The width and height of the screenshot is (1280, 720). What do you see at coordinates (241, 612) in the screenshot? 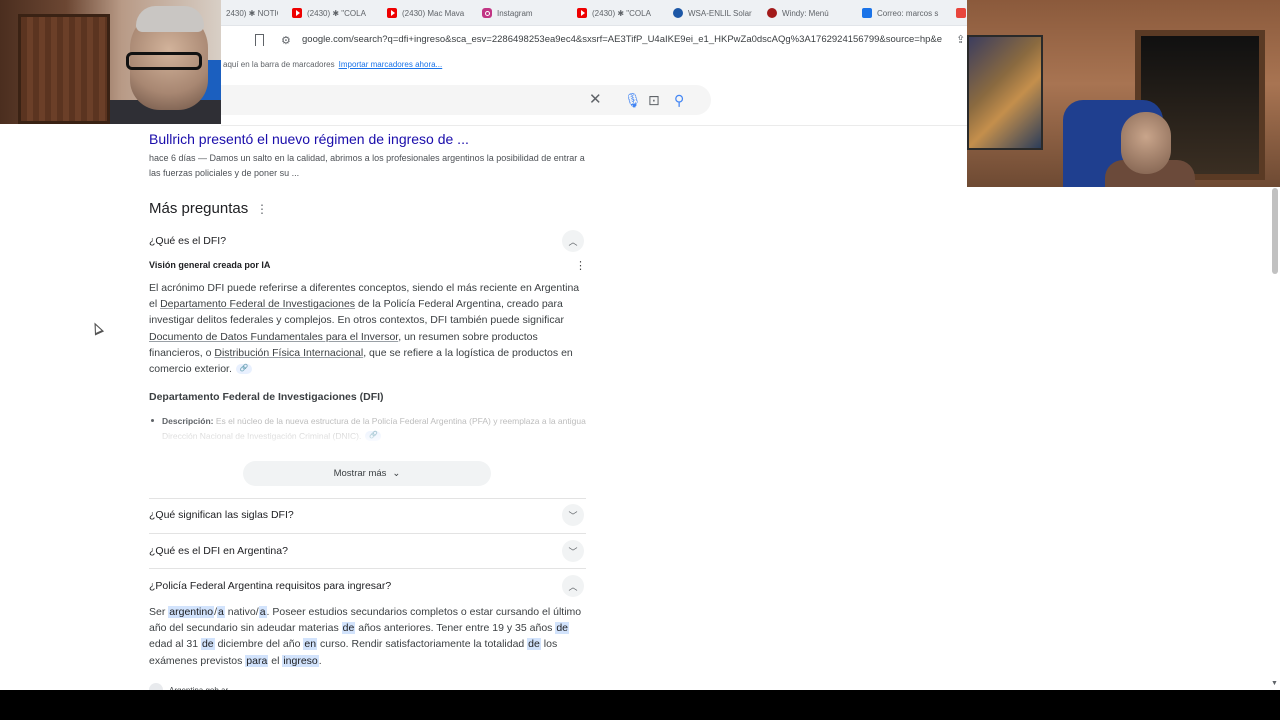
I see `answer-text: nativo/` at bounding box center [241, 612].